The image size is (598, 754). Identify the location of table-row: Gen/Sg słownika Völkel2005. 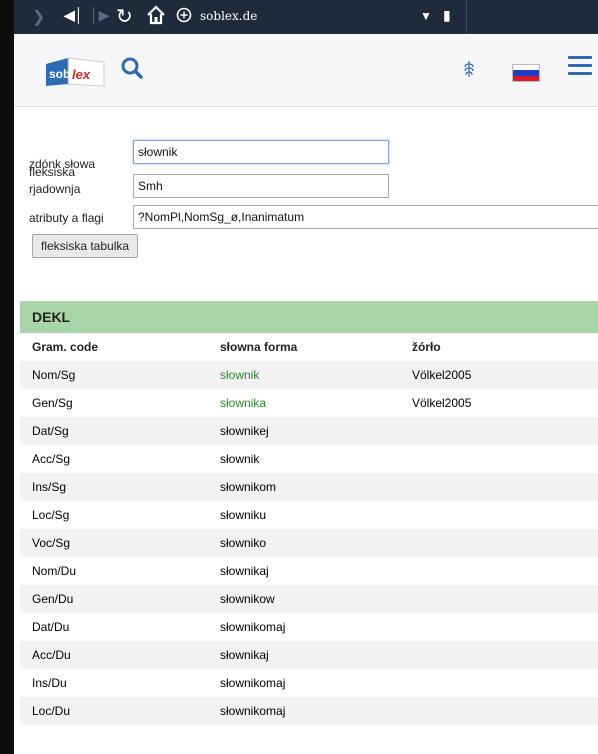
(309, 403).